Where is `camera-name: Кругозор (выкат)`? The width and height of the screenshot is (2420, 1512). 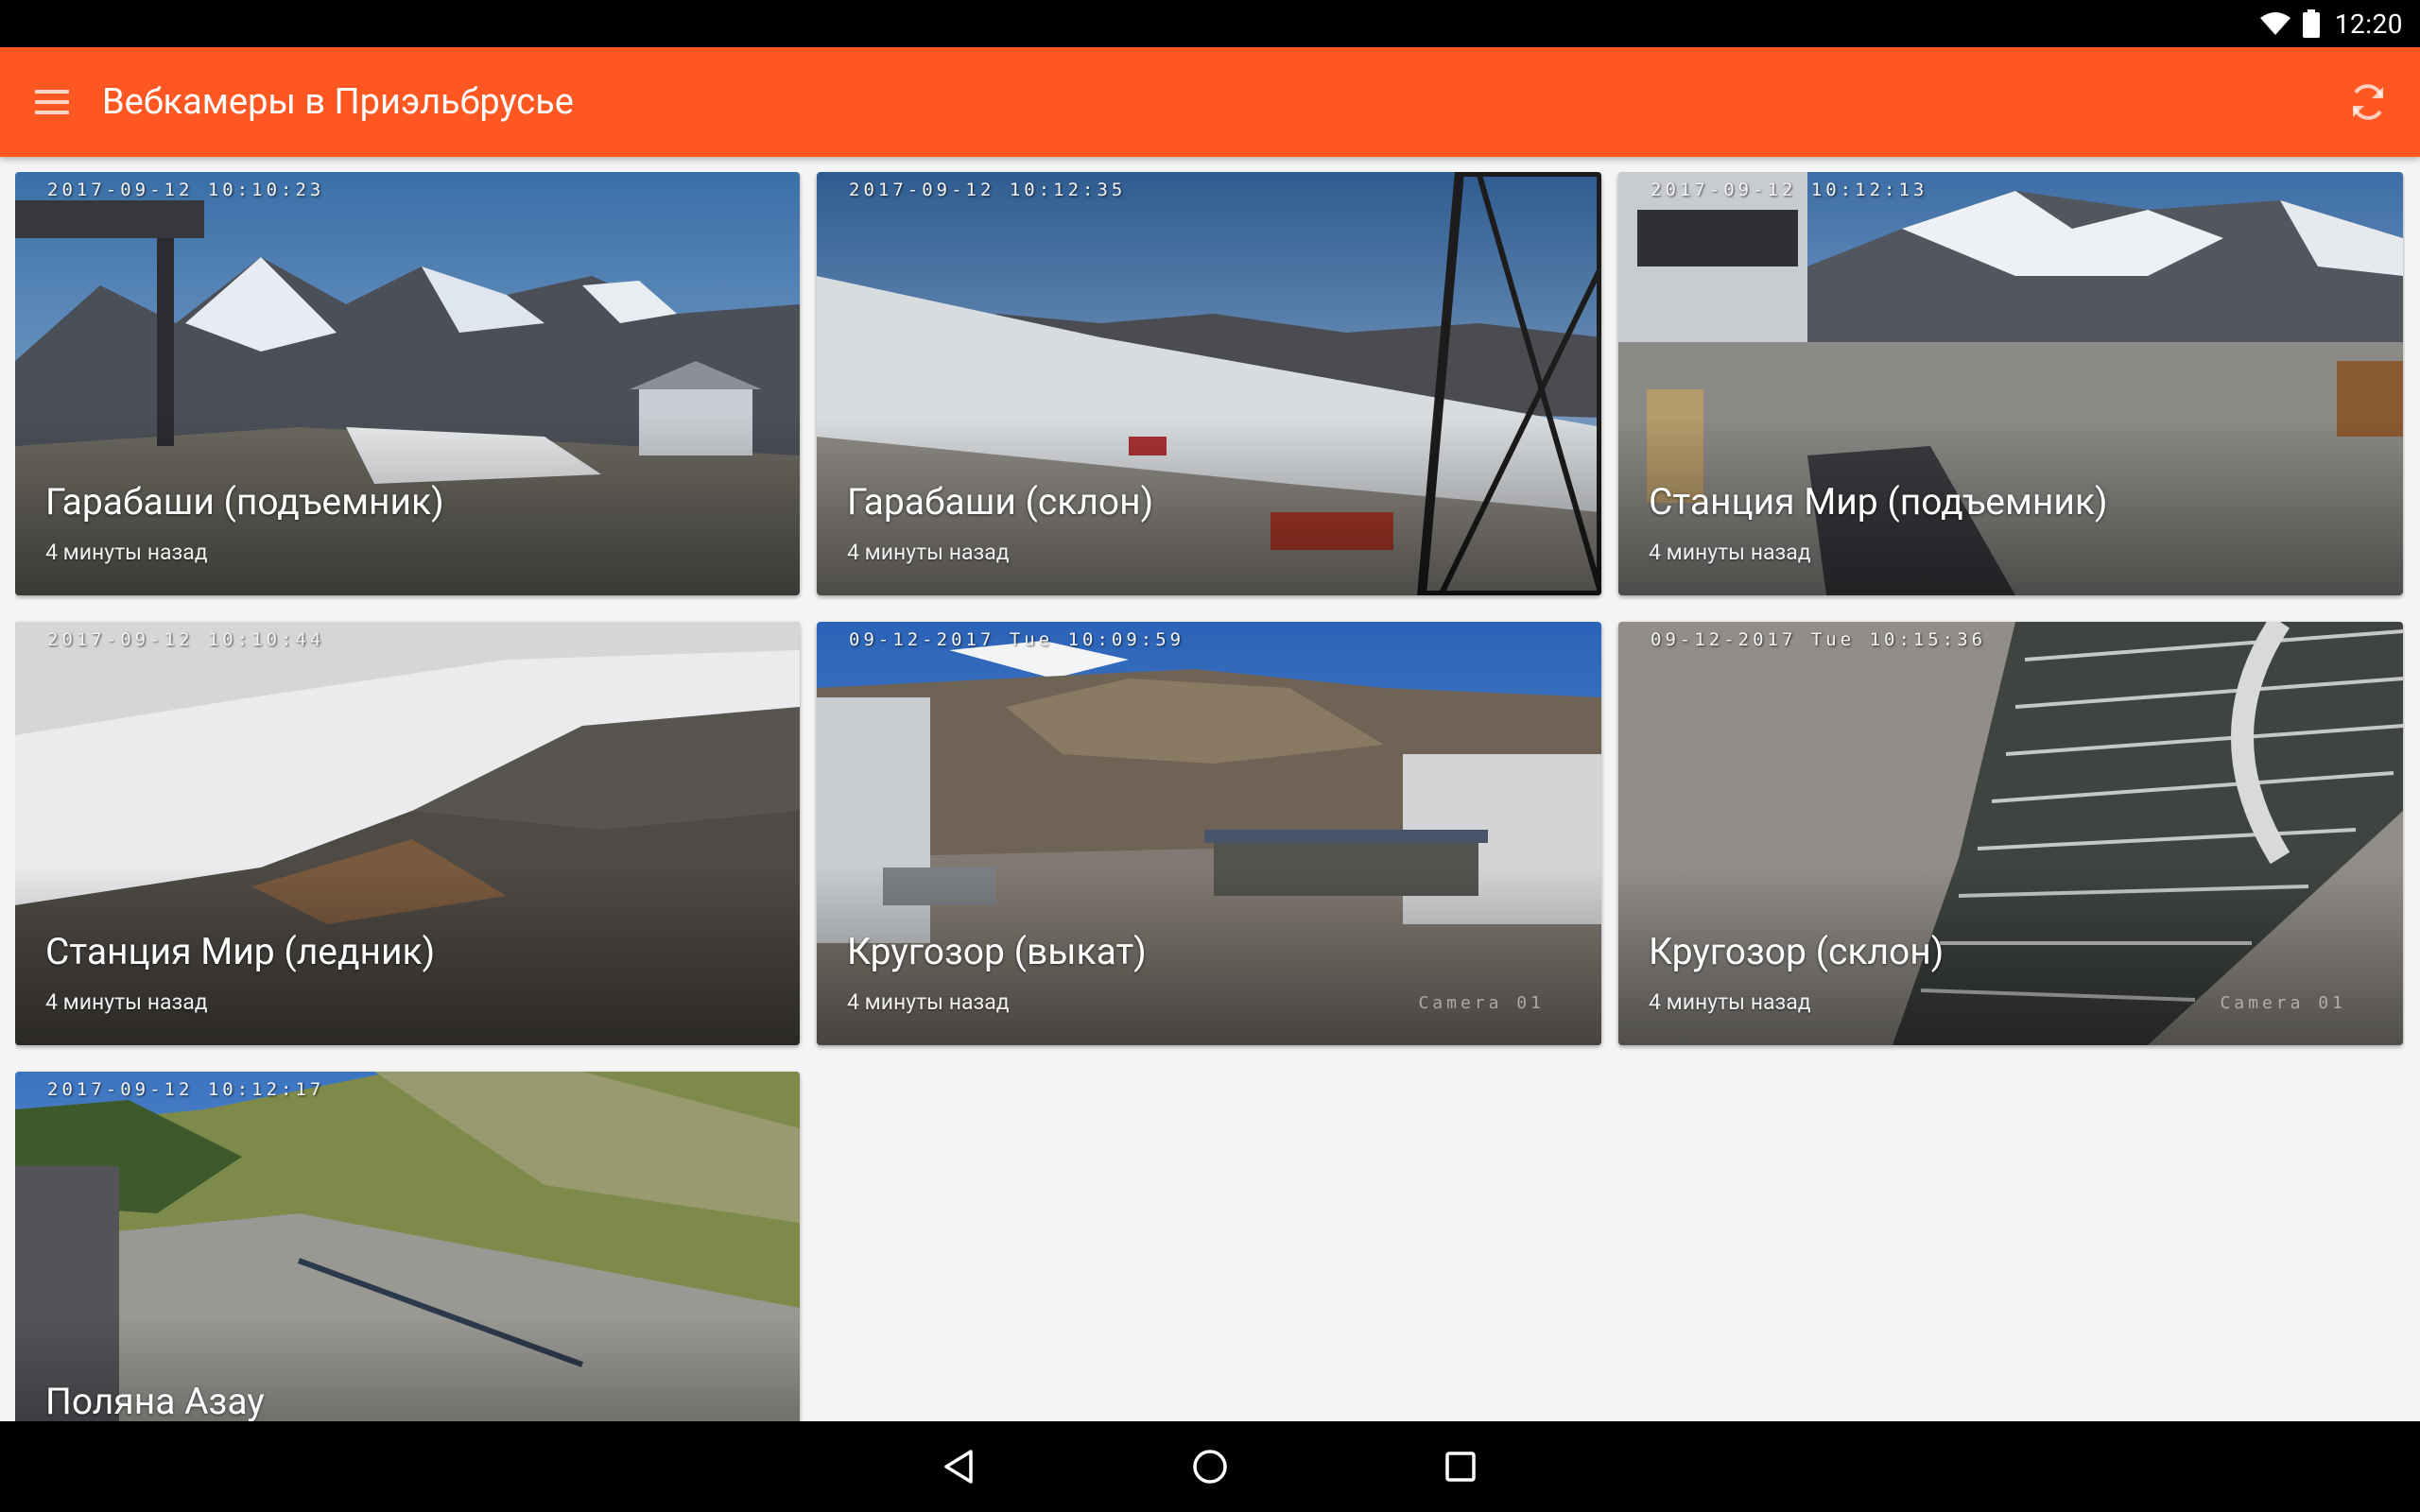 camera-name: Кругозор (выкат) is located at coordinates (997, 951).